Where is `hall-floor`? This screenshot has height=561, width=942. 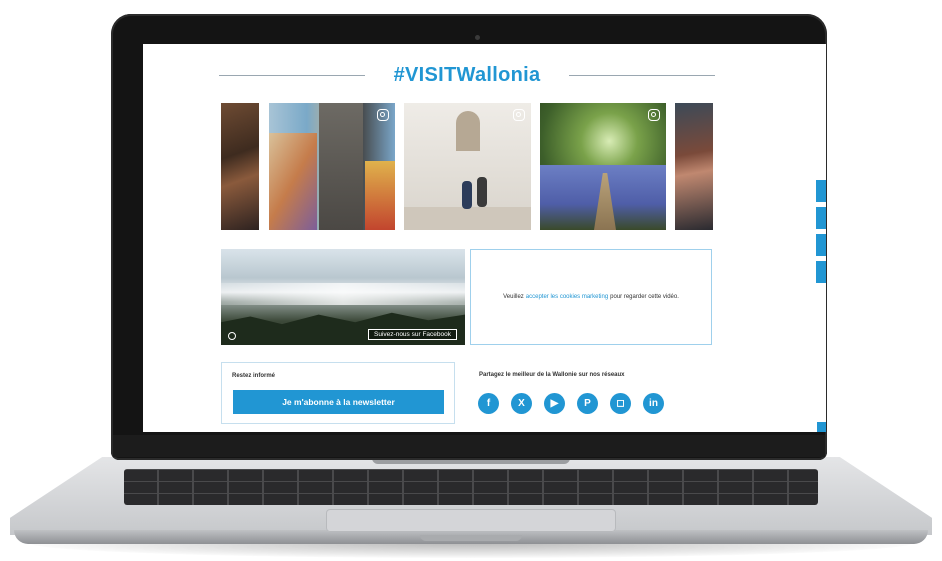
hall-floor is located at coordinates (467, 218).